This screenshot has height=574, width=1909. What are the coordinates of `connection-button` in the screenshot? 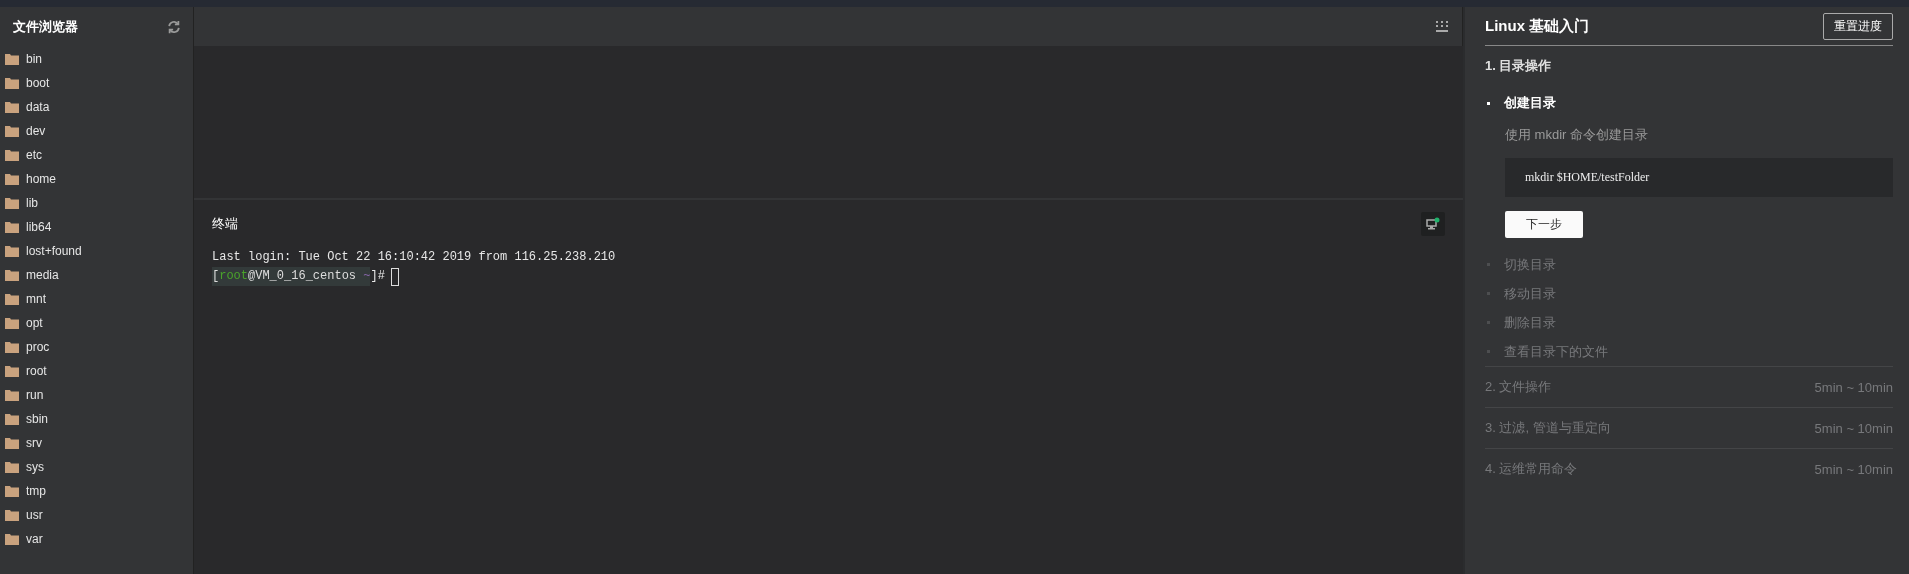 It's located at (1433, 224).